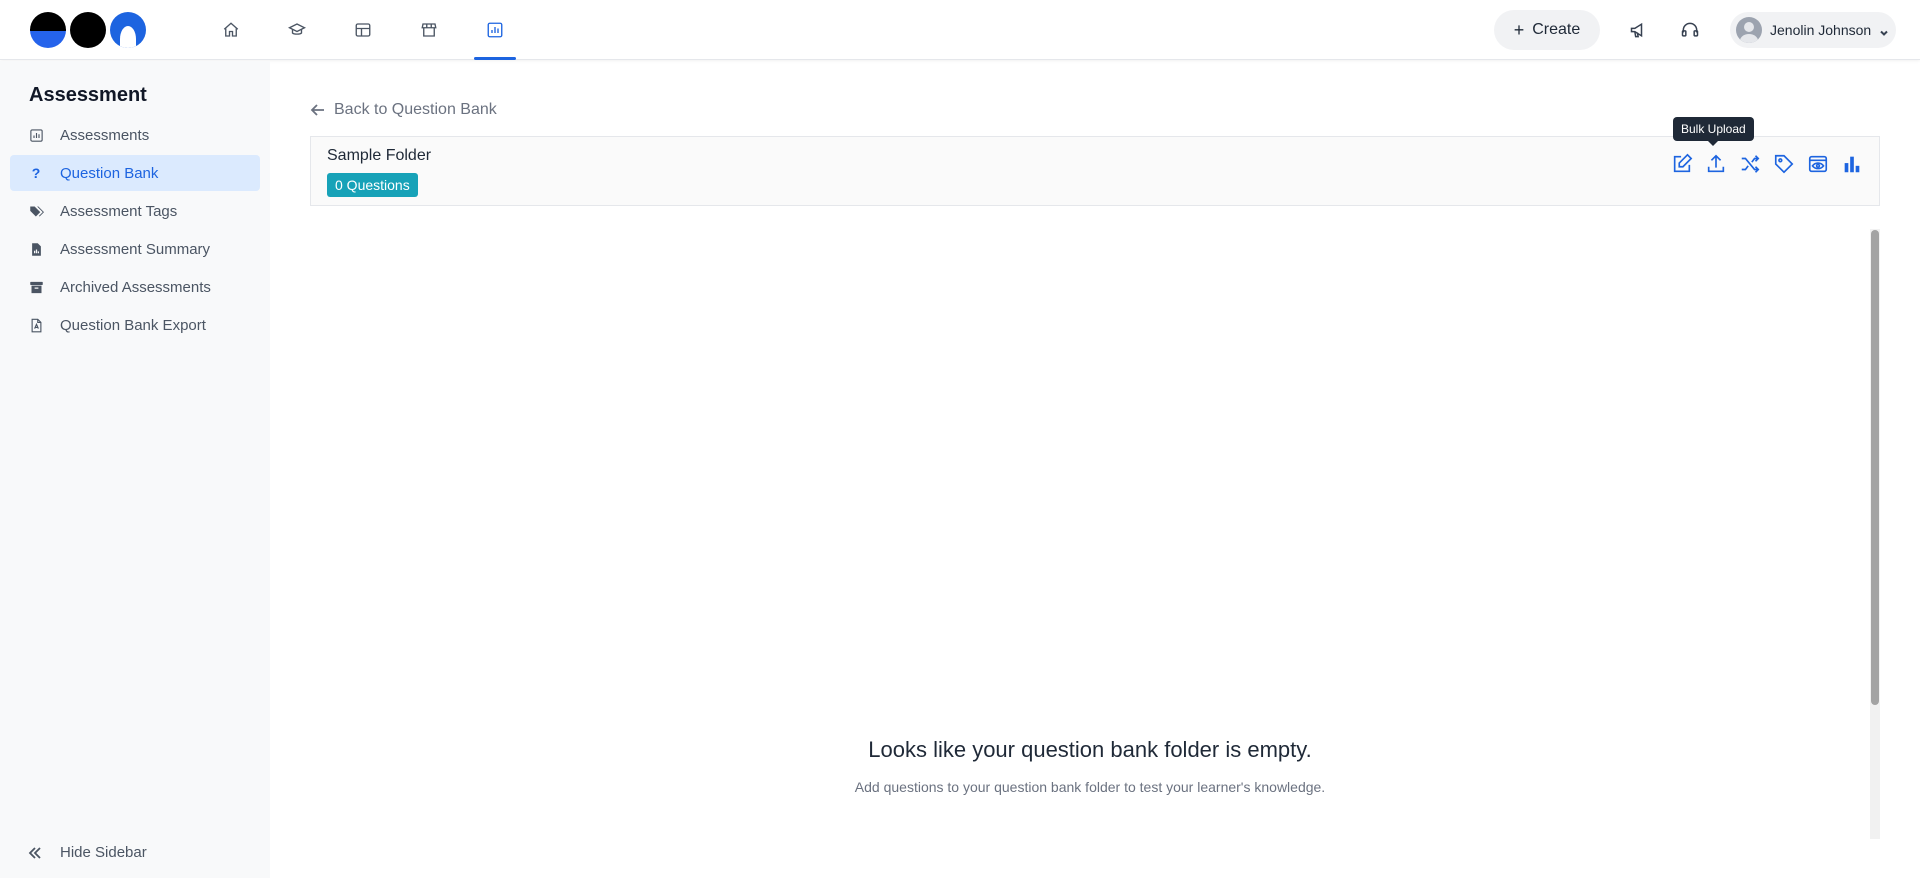 This screenshot has height=878, width=1920. I want to click on sidebar-item-assessment-summary: Assessment Summary, so click(135, 249).